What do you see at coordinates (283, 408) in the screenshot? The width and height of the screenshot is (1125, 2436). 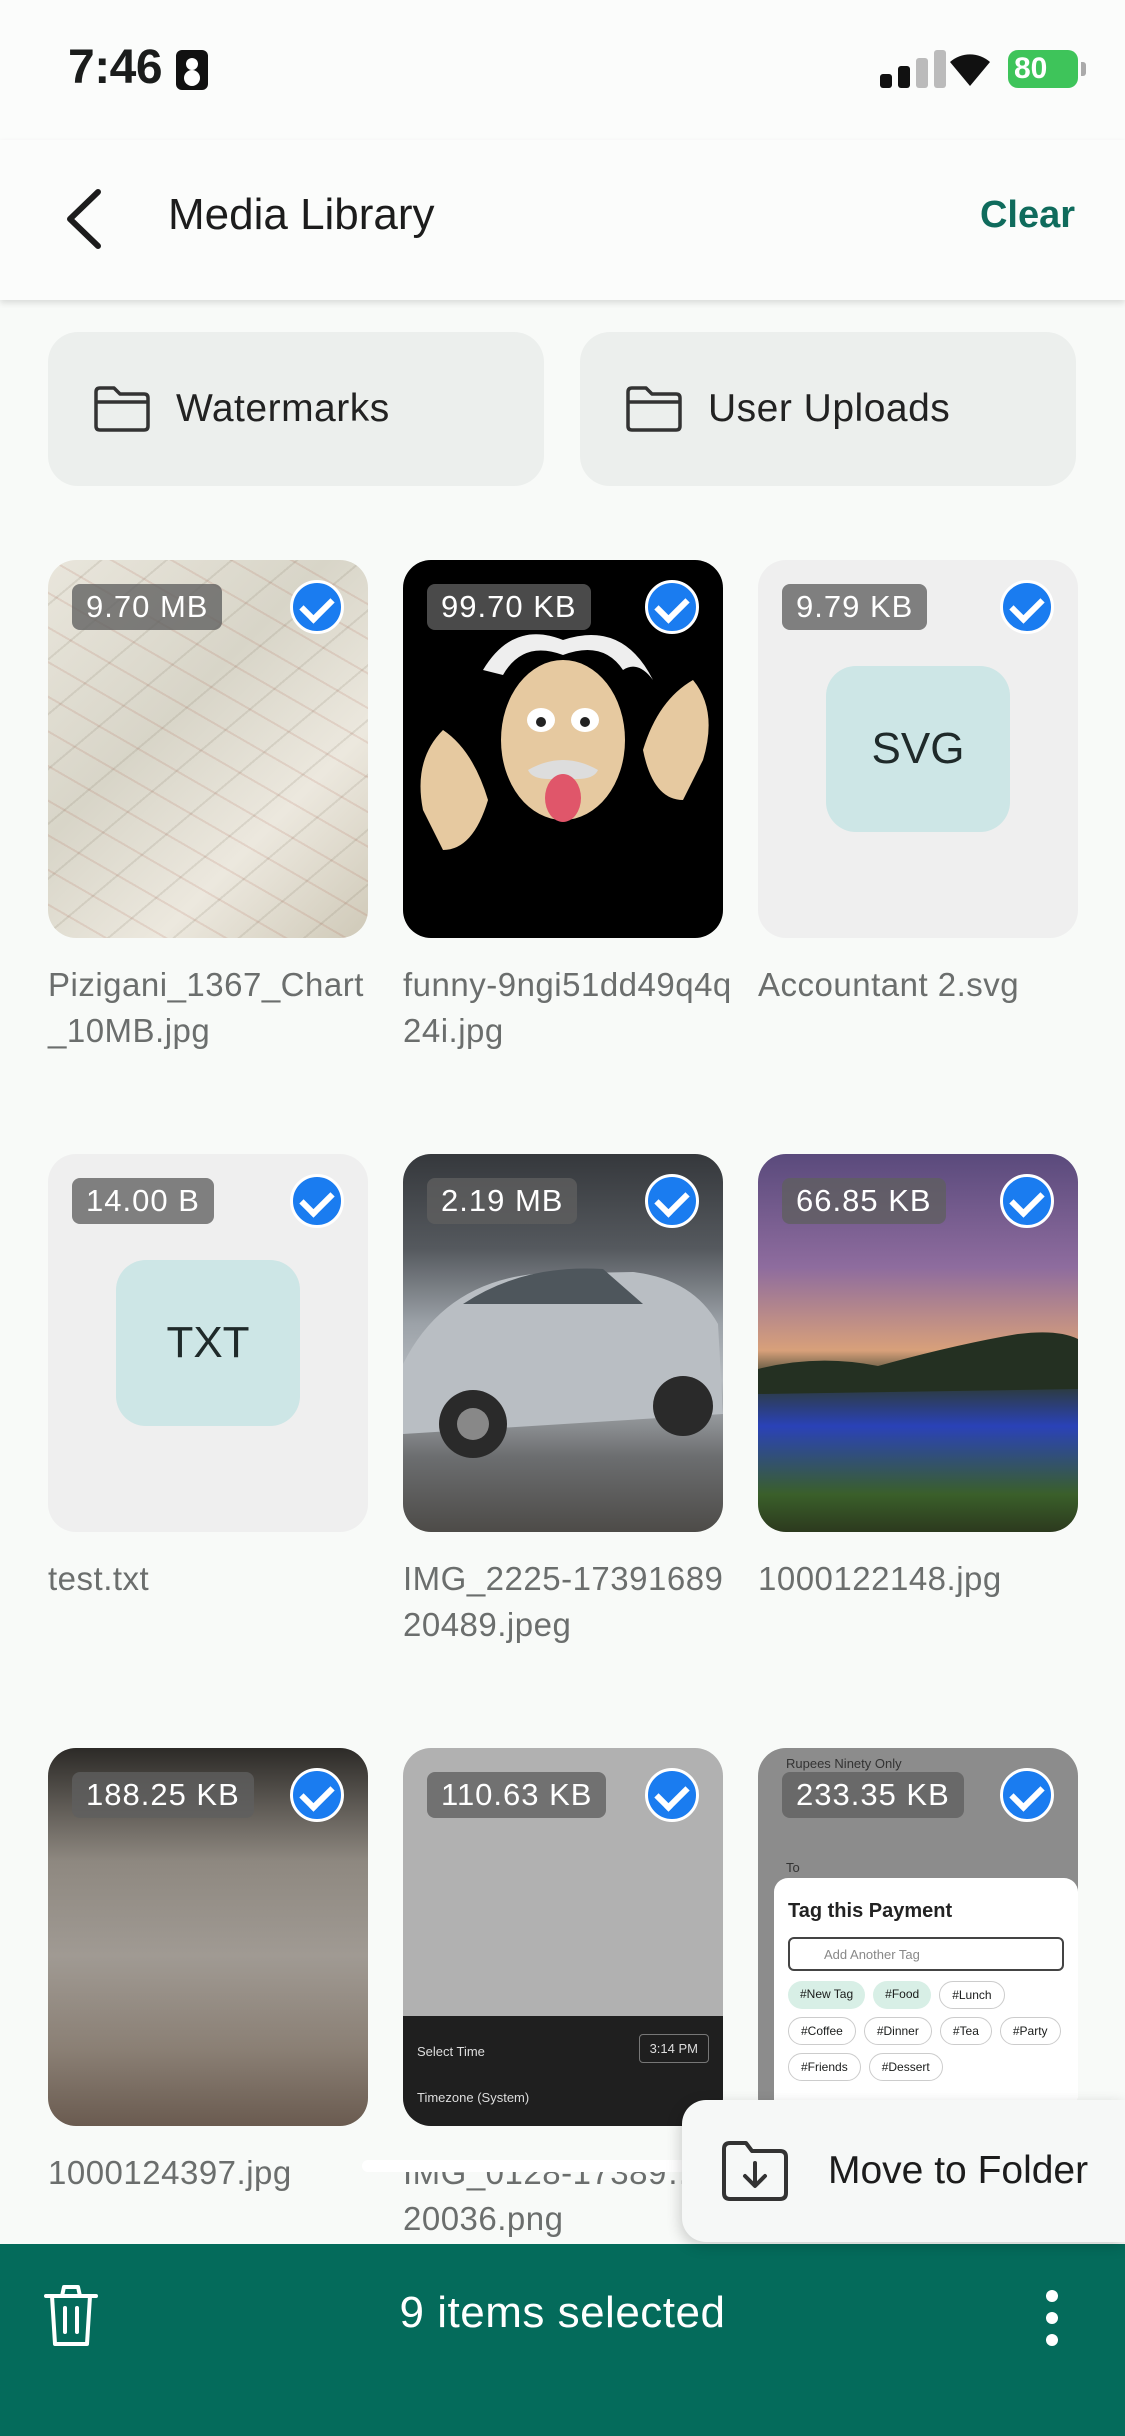 I see `folder-name: Watermarks` at bounding box center [283, 408].